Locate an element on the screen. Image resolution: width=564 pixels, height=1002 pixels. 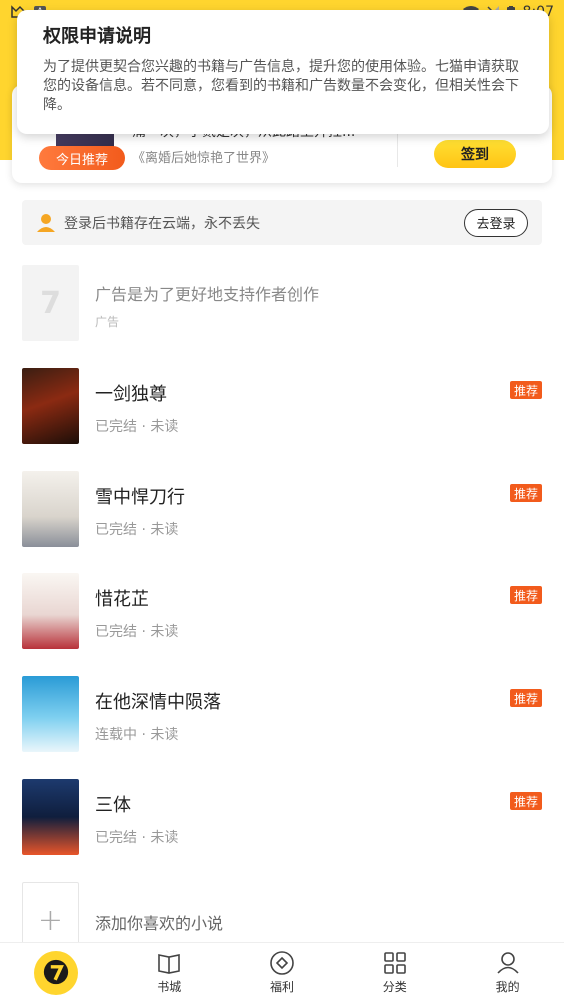
tab-category: 分类 is located at coordinates (394, 972).